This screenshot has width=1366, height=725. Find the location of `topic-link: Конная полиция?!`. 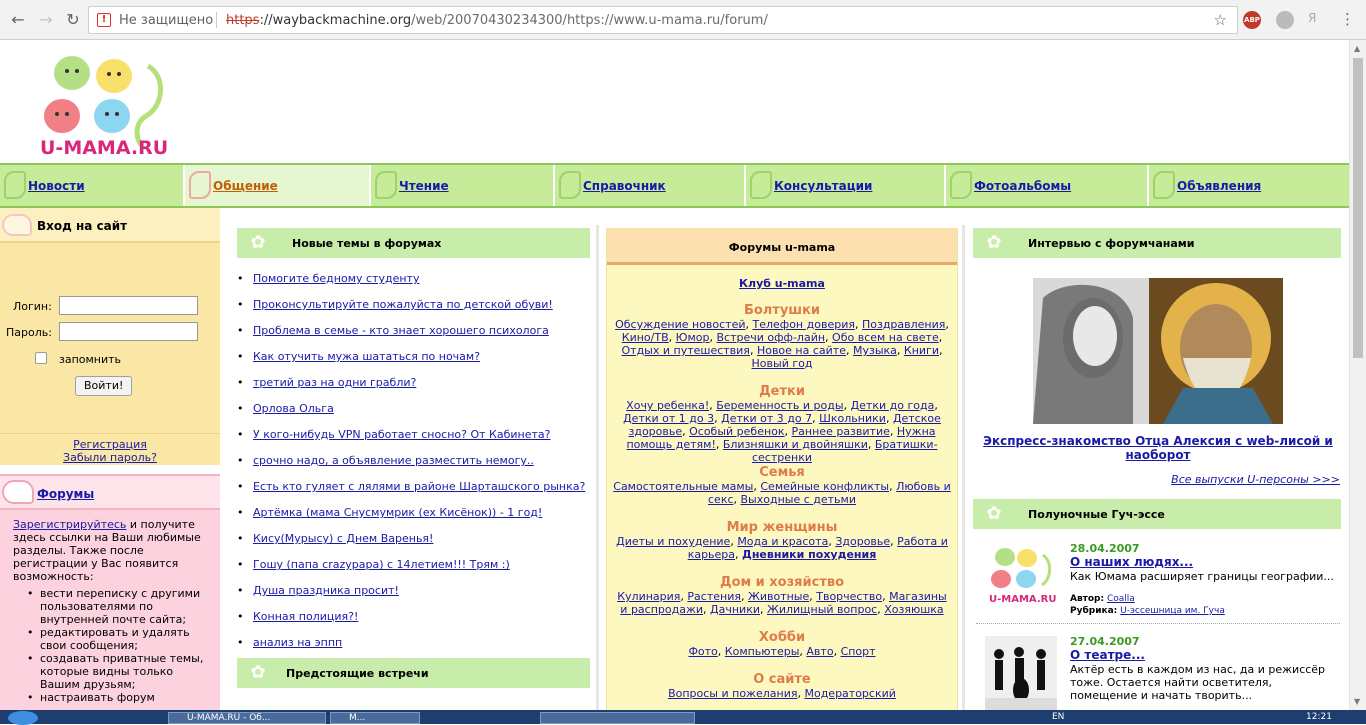

topic-link: Конная полиция?! is located at coordinates (305, 616).